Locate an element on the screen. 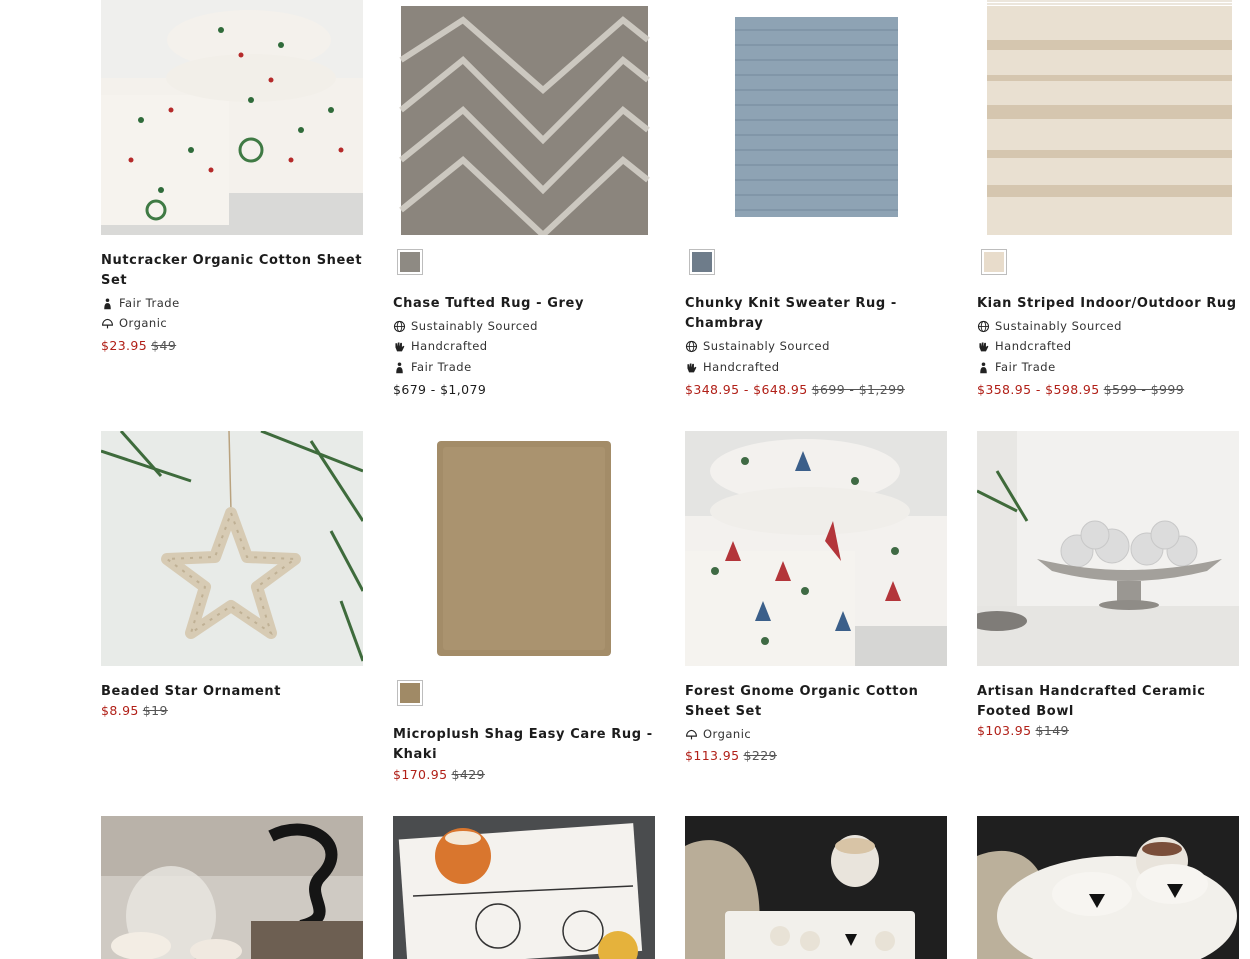  product-price: $8.95 $19 is located at coordinates (134, 710).